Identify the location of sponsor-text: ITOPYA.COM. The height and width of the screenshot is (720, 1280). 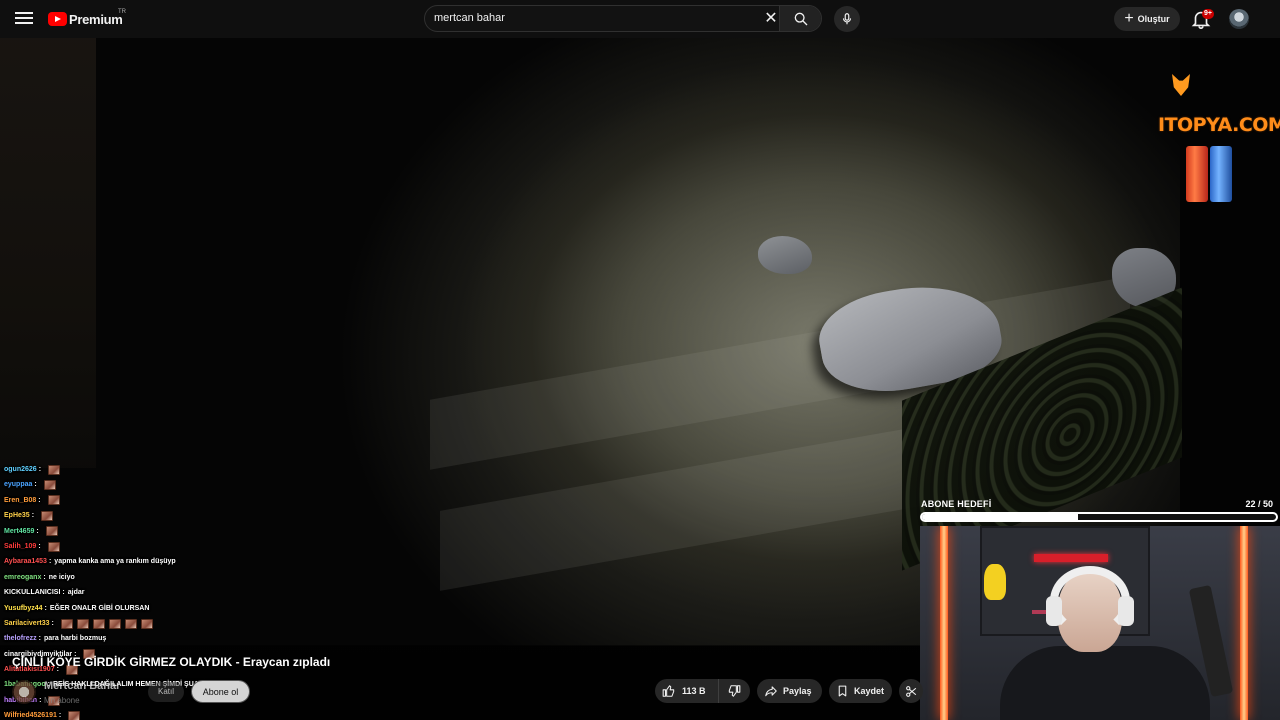
(1219, 125).